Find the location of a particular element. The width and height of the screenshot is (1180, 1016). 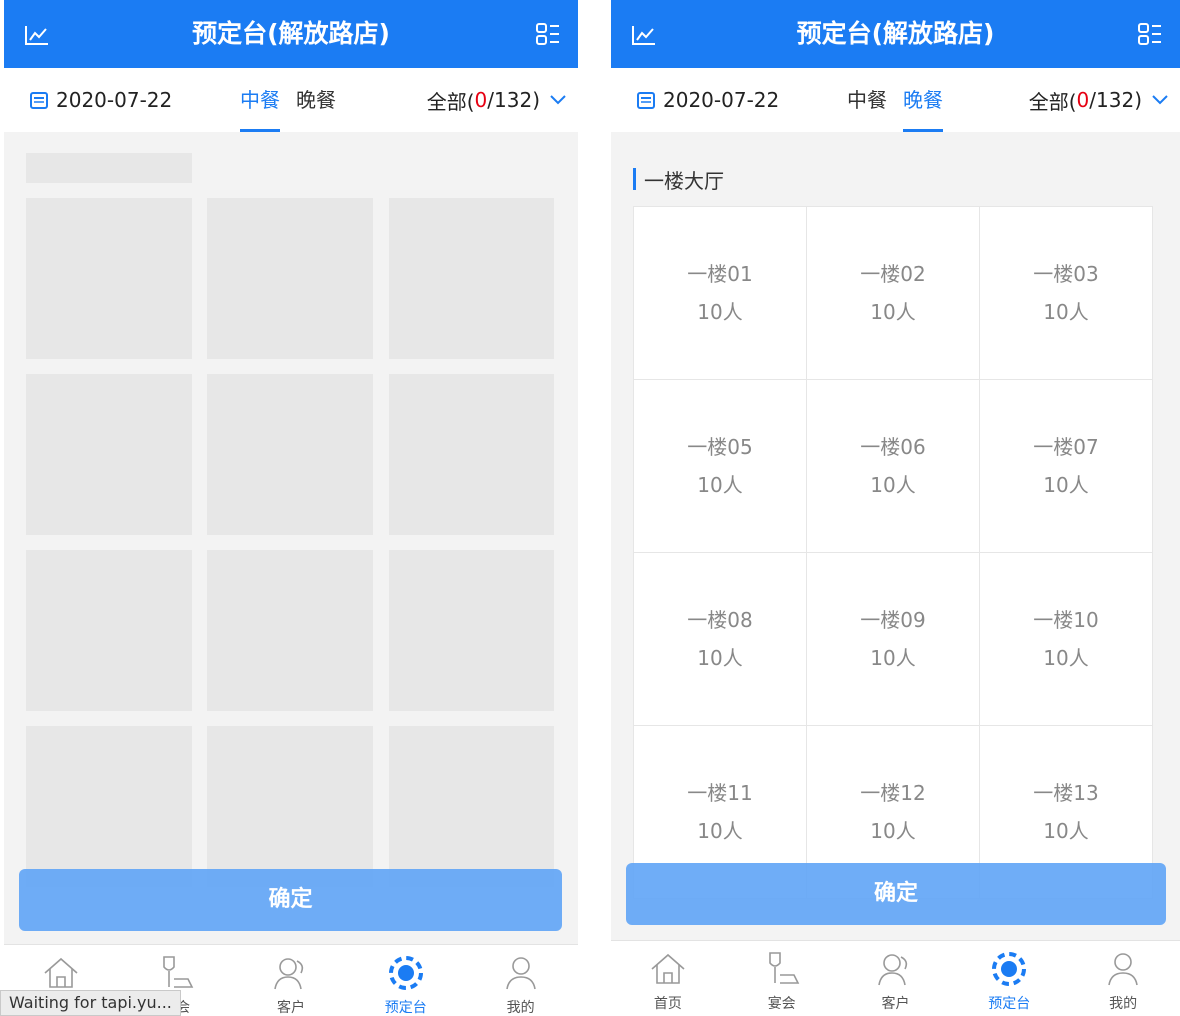

table-name: 一楼10 is located at coordinates (1066, 620).